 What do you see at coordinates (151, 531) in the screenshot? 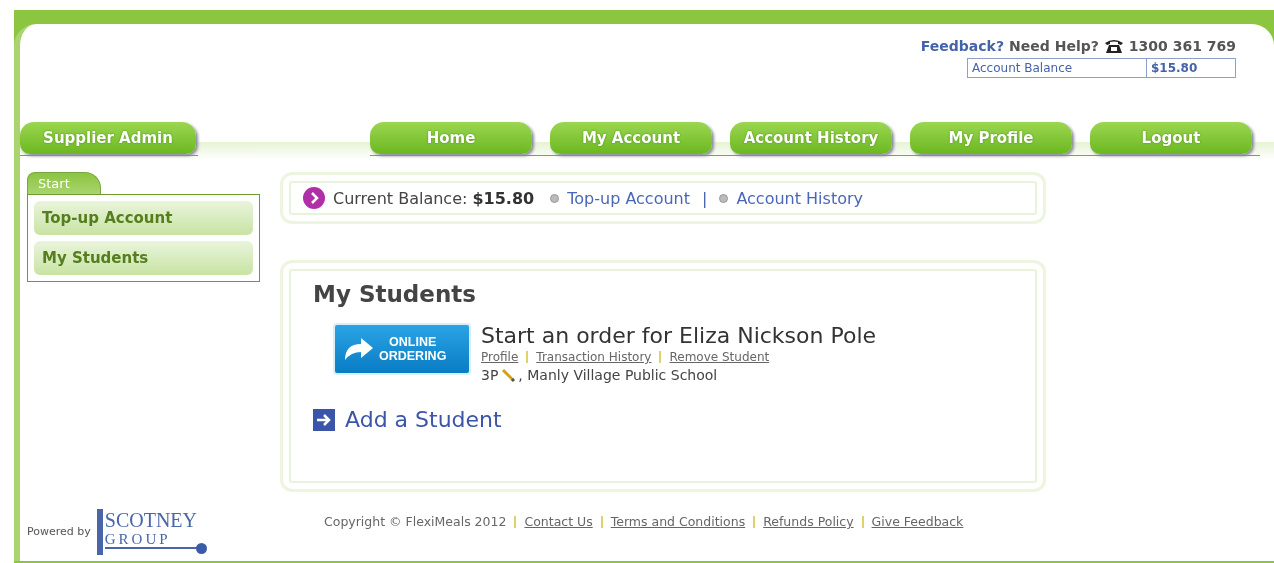
I see `scotney-group-logo: SCOTNEY GROUP` at bounding box center [151, 531].